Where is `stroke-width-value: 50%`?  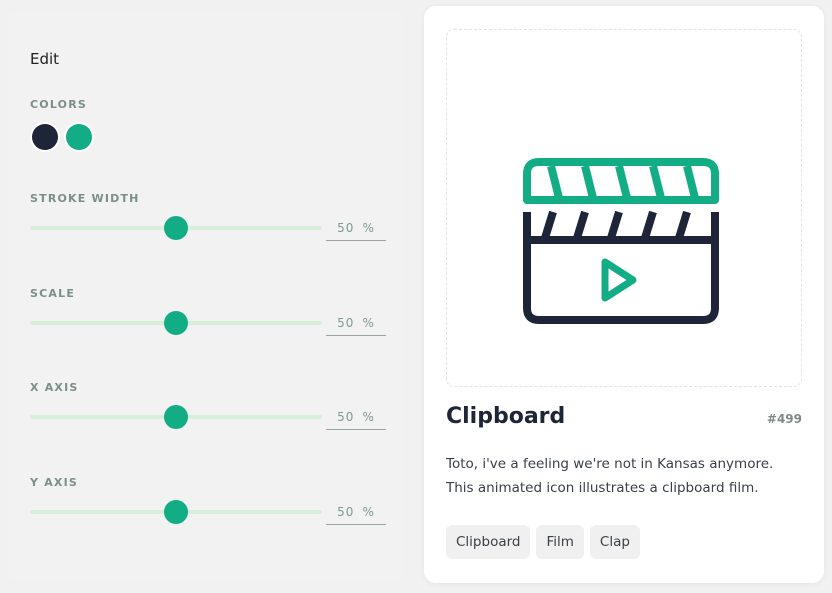 stroke-width-value: 50% is located at coordinates (356, 229).